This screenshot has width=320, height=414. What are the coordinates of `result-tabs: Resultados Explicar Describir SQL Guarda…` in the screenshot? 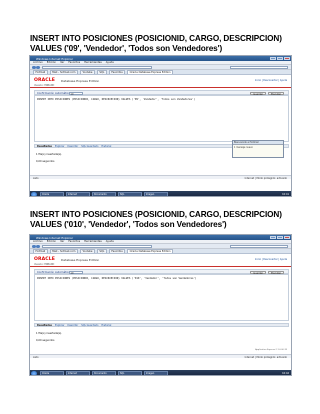 It's located at (161, 325).